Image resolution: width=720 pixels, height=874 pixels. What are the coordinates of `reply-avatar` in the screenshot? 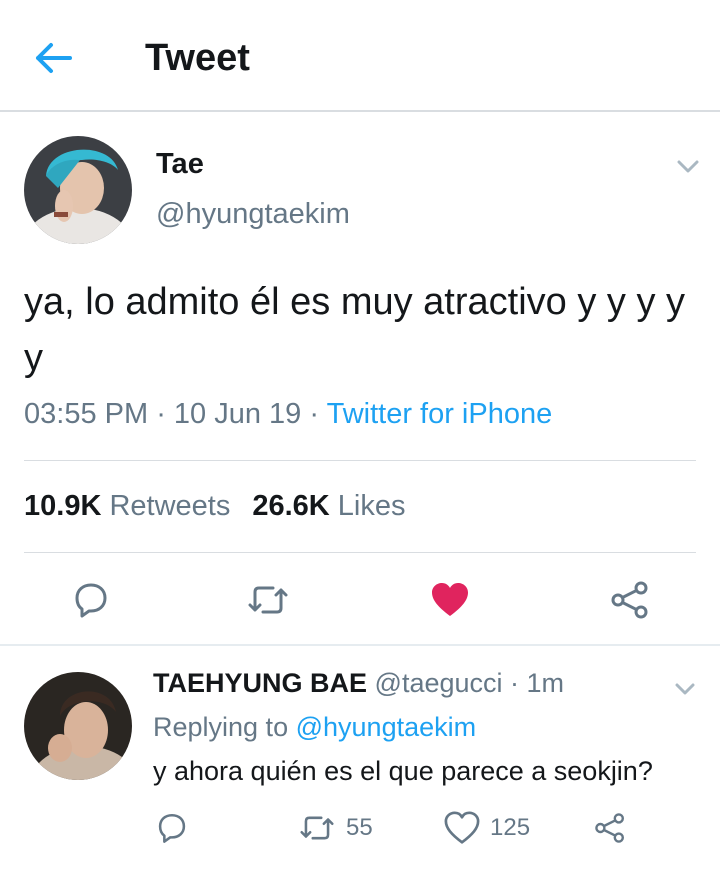 It's located at (78, 726).